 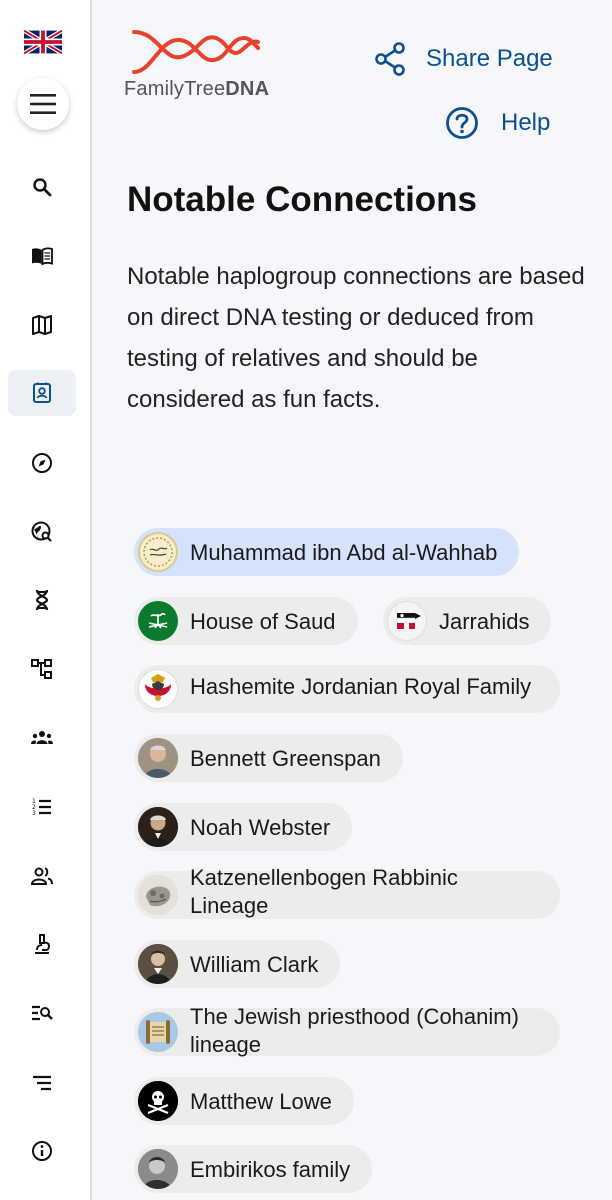 I want to click on search-icon, so click(x=42, y=187).